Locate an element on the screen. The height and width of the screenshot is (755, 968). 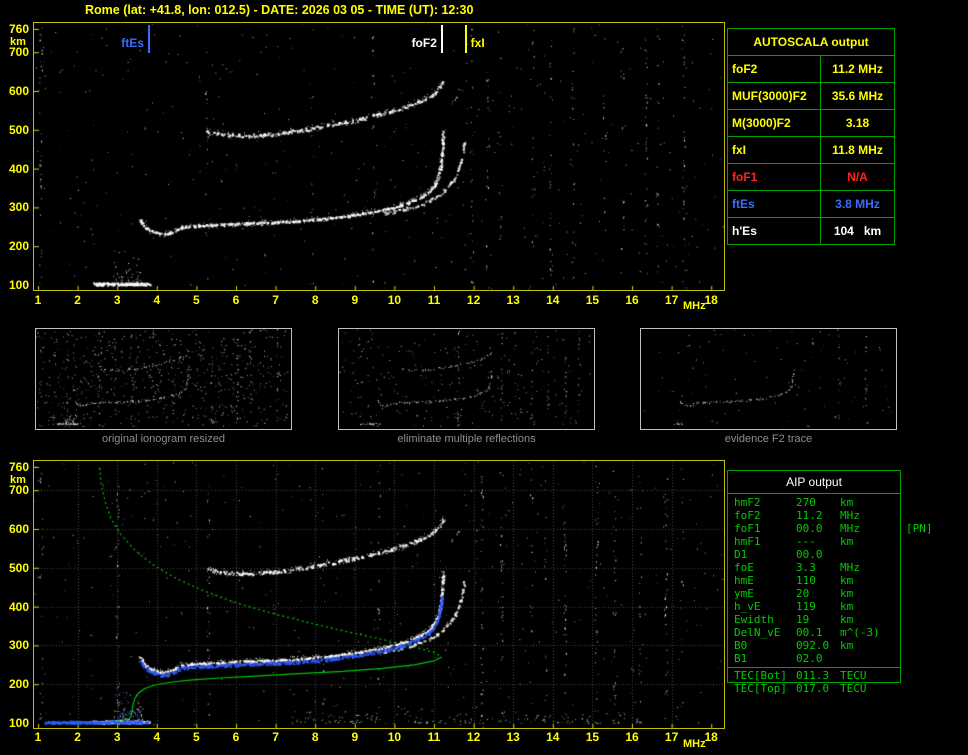
aip-row-value: 119 is located at coordinates (806, 606).